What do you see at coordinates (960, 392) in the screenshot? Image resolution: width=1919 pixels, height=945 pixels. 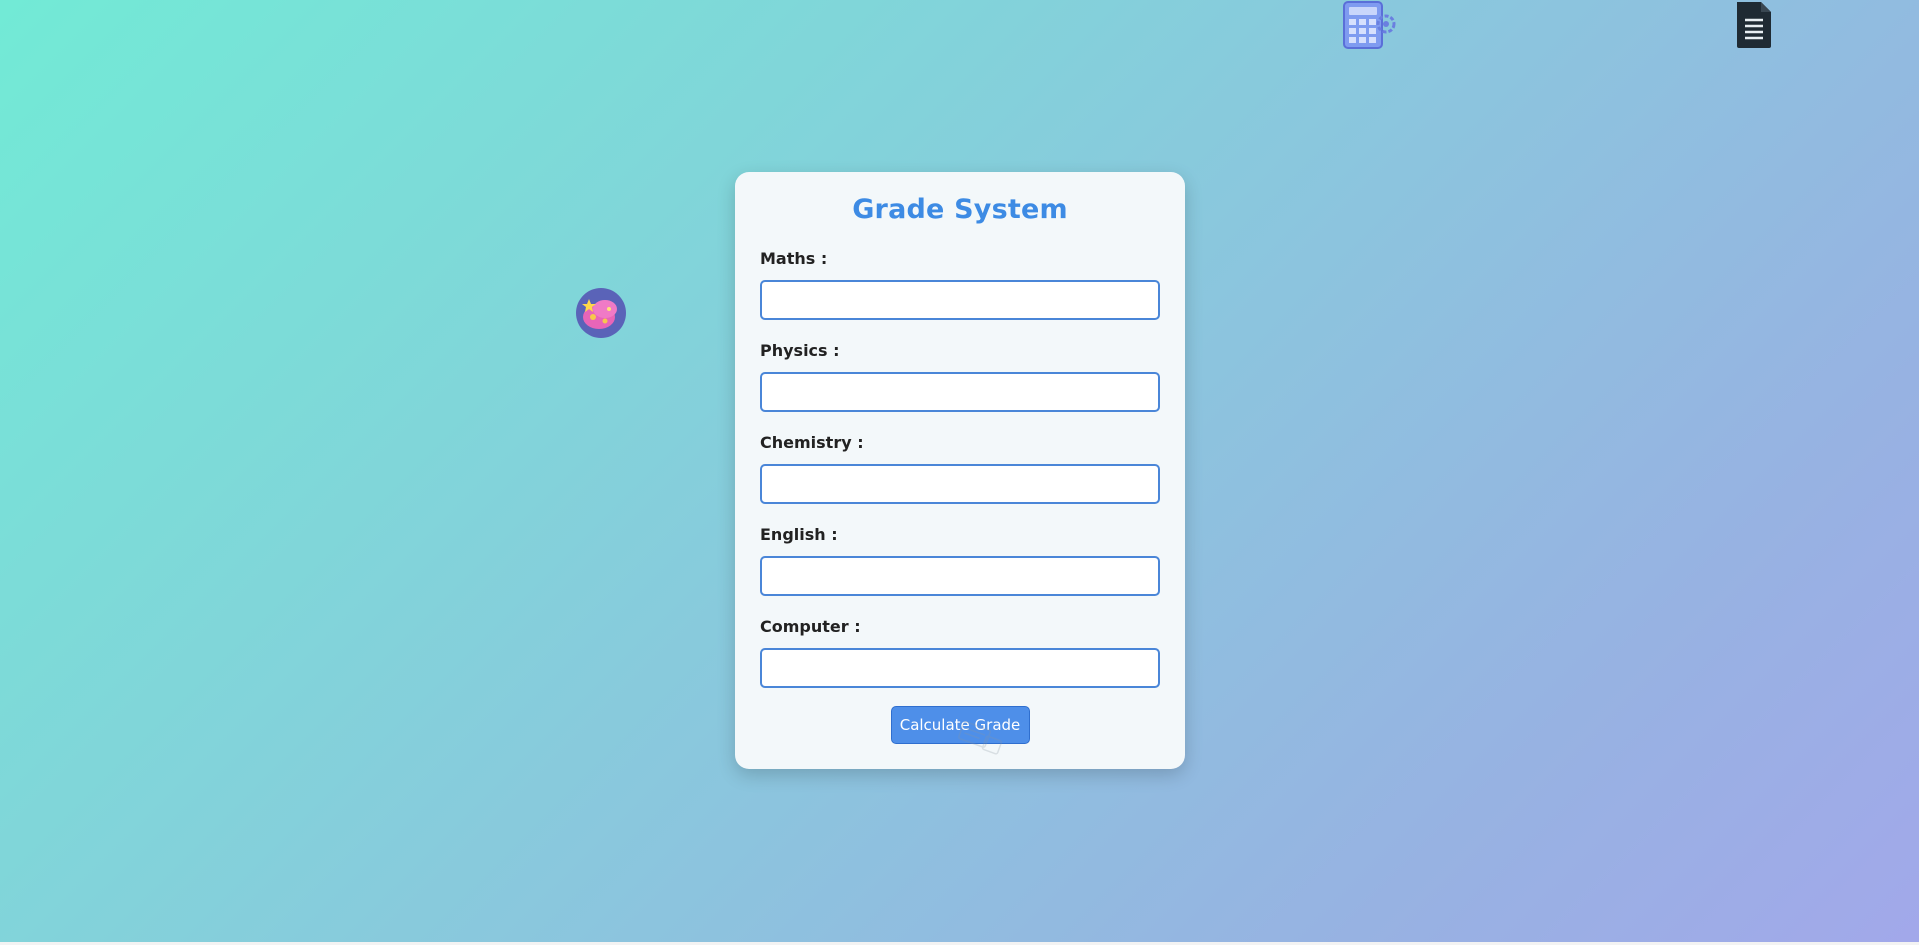 I see `physics-input` at bounding box center [960, 392].